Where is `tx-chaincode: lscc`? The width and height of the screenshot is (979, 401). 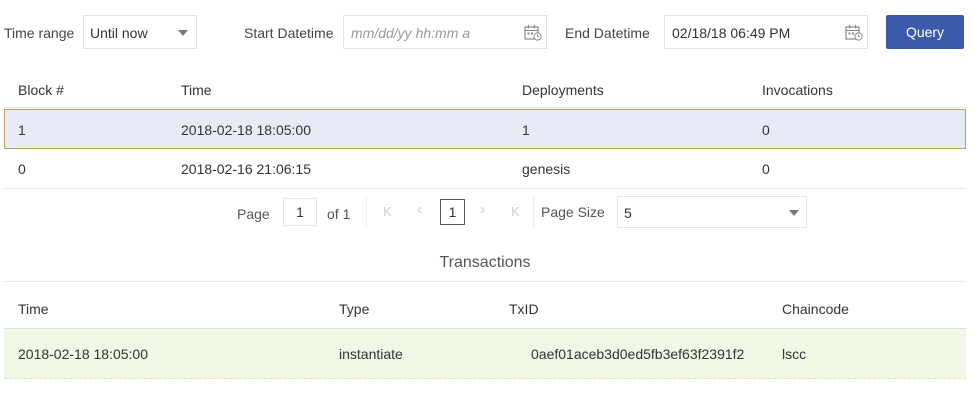
tx-chaincode: lscc is located at coordinates (794, 354).